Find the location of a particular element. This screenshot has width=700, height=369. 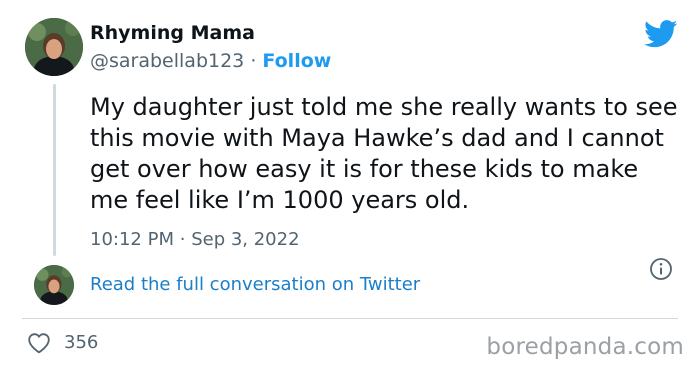

author-meta: @sarabellab123 · Follow is located at coordinates (210, 61).